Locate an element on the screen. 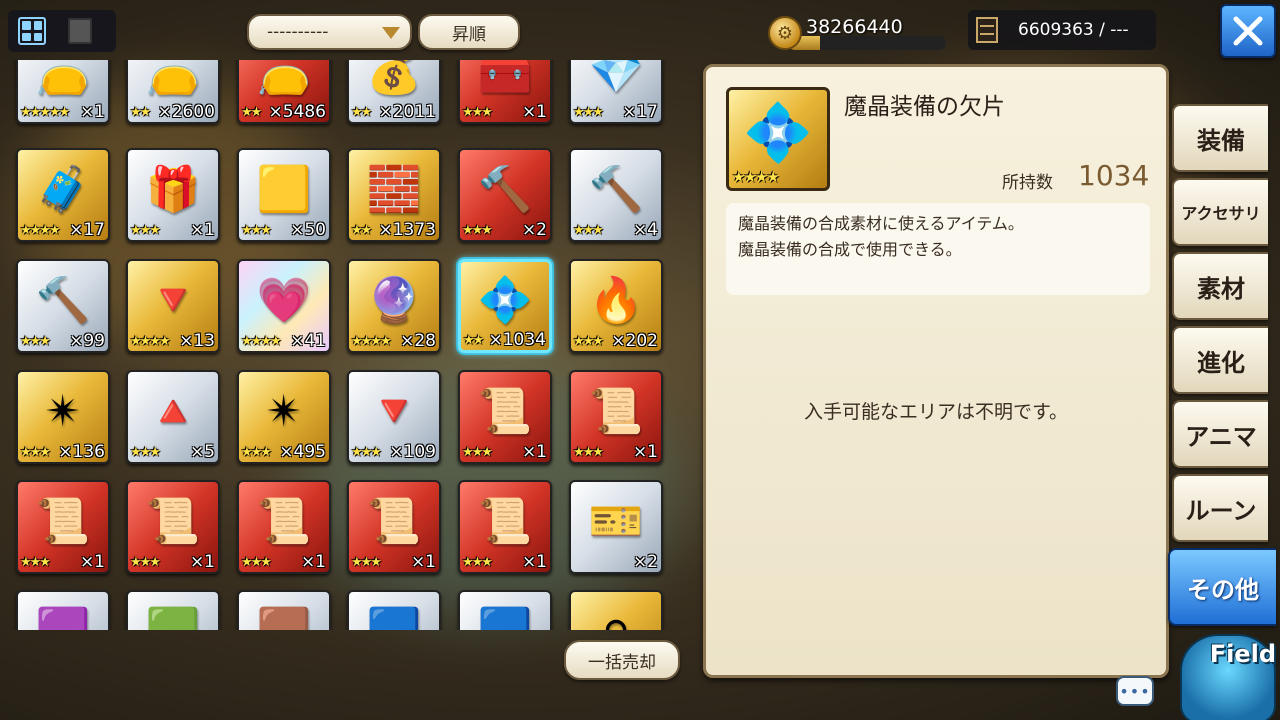 The height and width of the screenshot is (720, 1280). treasure-chest-icon: 🧳 is located at coordinates (63, 189).